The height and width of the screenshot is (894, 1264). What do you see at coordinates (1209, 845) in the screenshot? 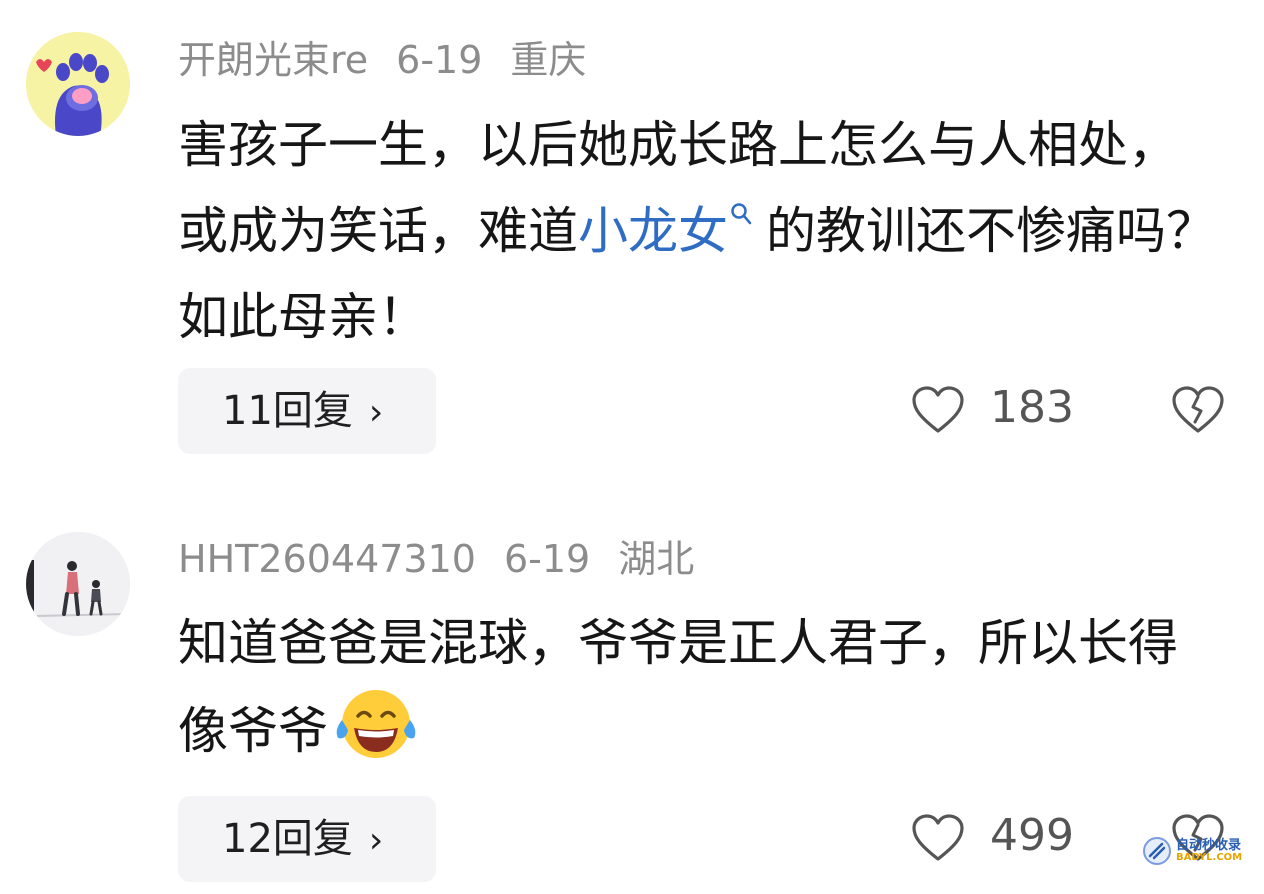
I see `watermark-text: 自动秒收录` at bounding box center [1209, 845].